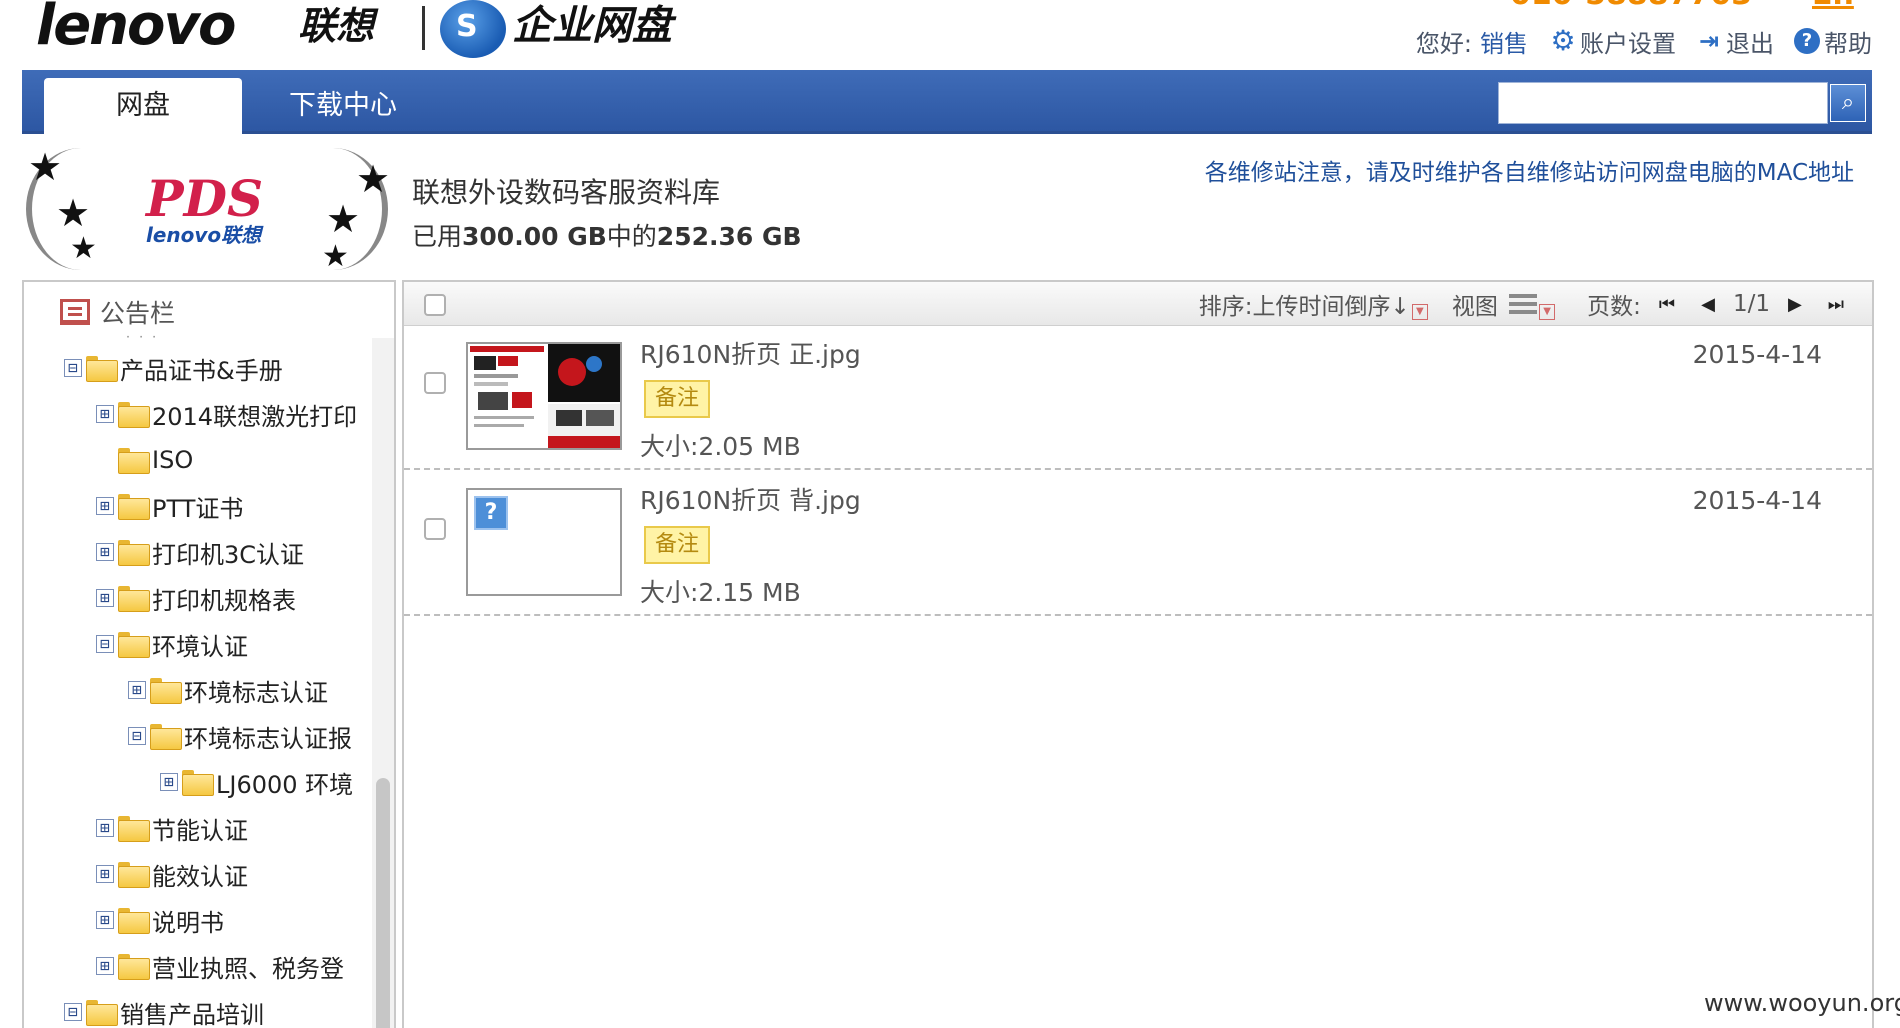  What do you see at coordinates (164, 1010) in the screenshot?
I see `folder-tree-item: ⊟ 销售产品培训` at bounding box center [164, 1010].